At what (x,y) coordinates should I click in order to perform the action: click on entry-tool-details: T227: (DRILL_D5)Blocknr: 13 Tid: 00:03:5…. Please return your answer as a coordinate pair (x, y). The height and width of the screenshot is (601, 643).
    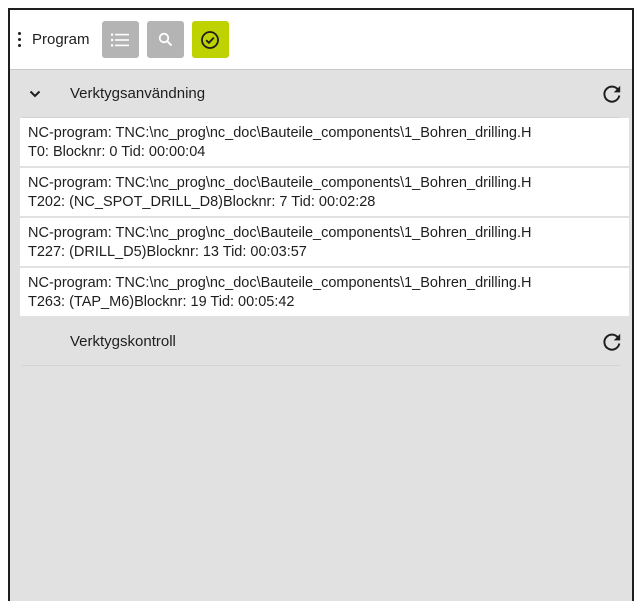
    Looking at the image, I should click on (167, 252).